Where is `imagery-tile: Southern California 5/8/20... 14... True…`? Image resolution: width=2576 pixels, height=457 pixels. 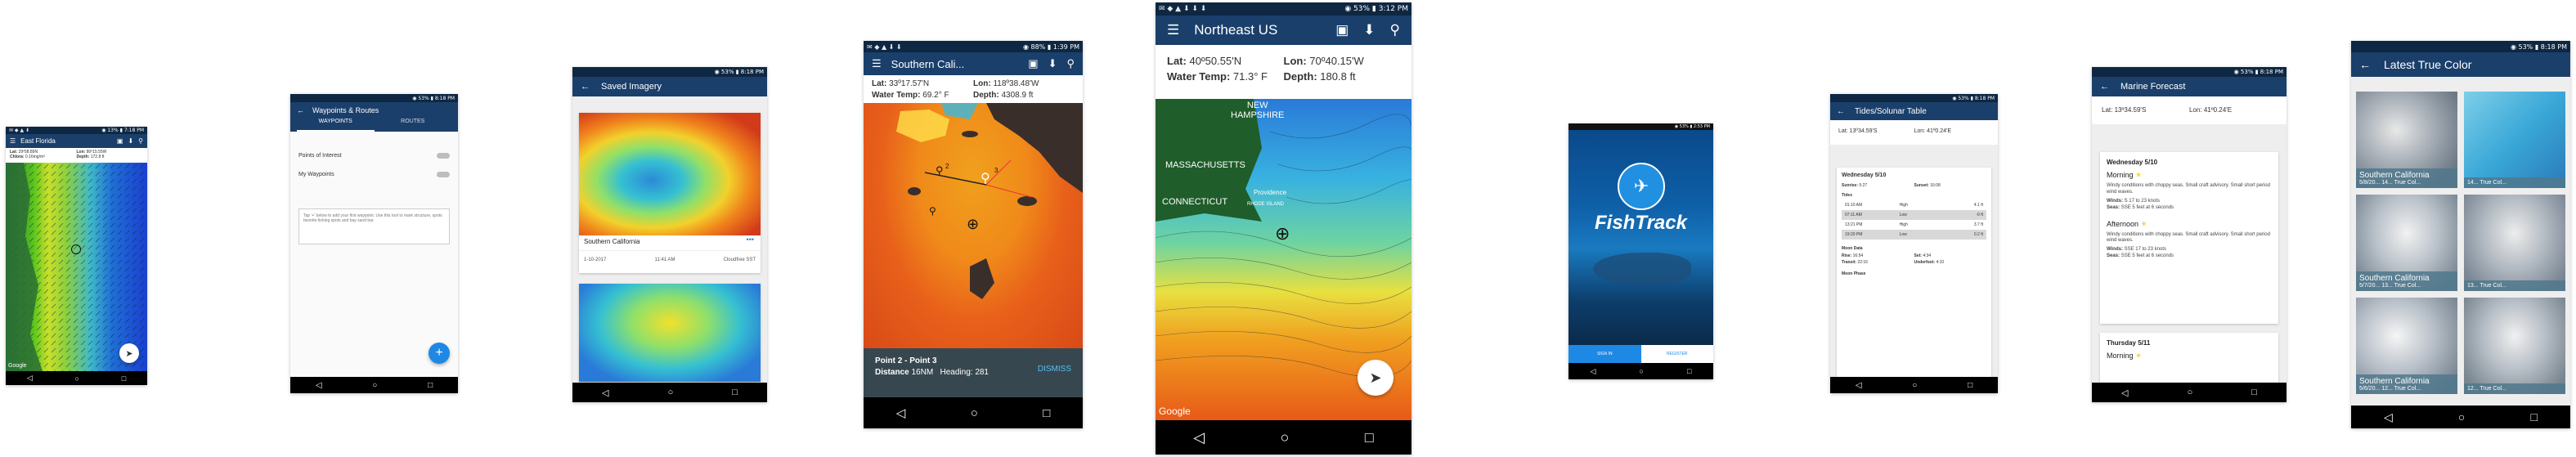 imagery-tile: Southern California 5/8/20... 14... True… is located at coordinates (2406, 140).